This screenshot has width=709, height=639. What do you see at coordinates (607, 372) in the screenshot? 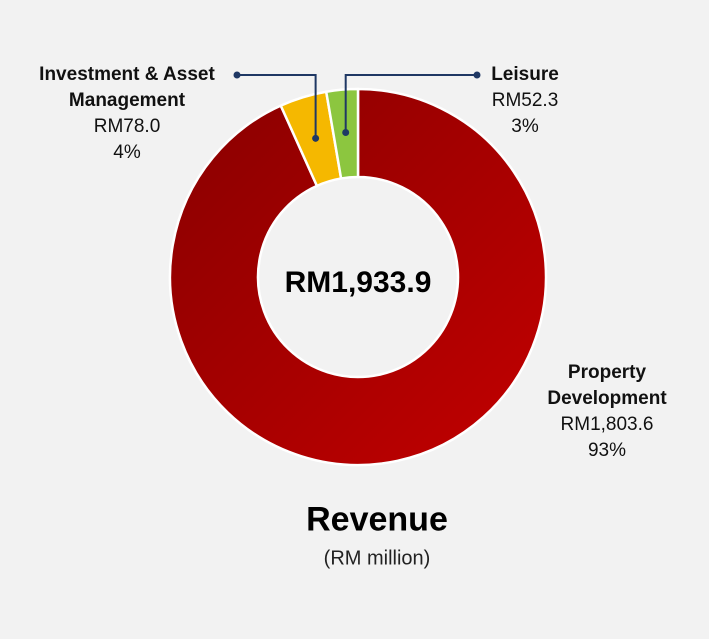
I see `label-property-name-line1: Property` at bounding box center [607, 372].